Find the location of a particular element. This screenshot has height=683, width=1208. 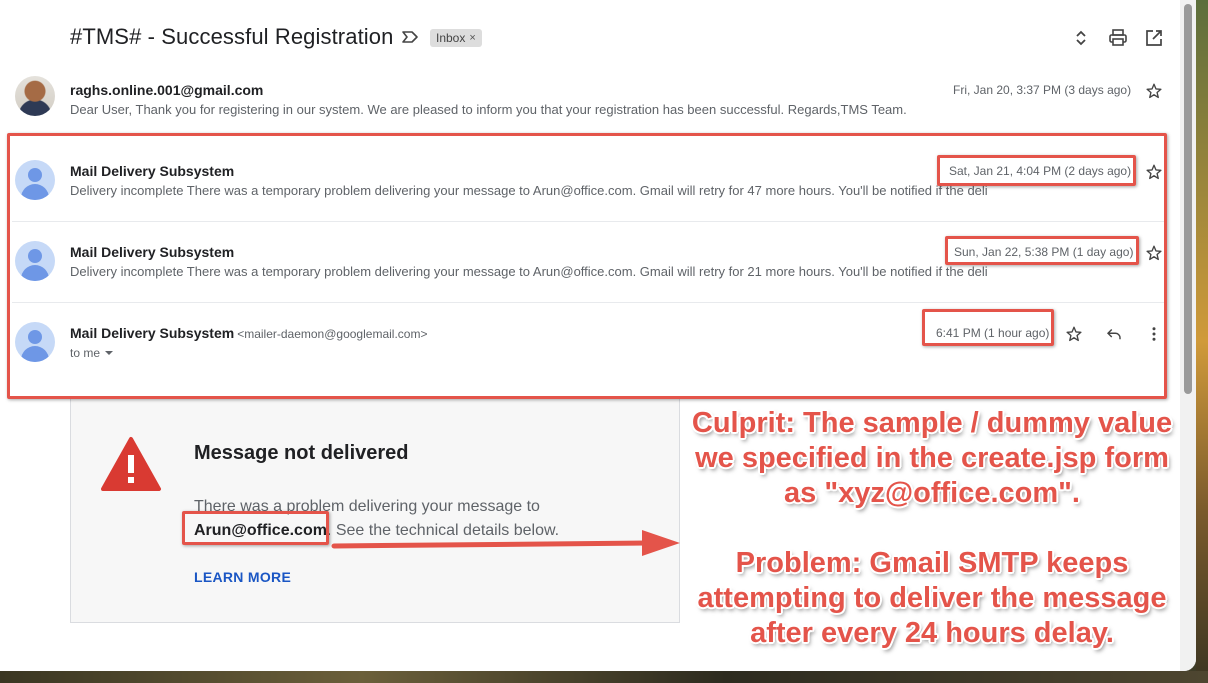

scrollbar-thumb is located at coordinates (1188, 199).